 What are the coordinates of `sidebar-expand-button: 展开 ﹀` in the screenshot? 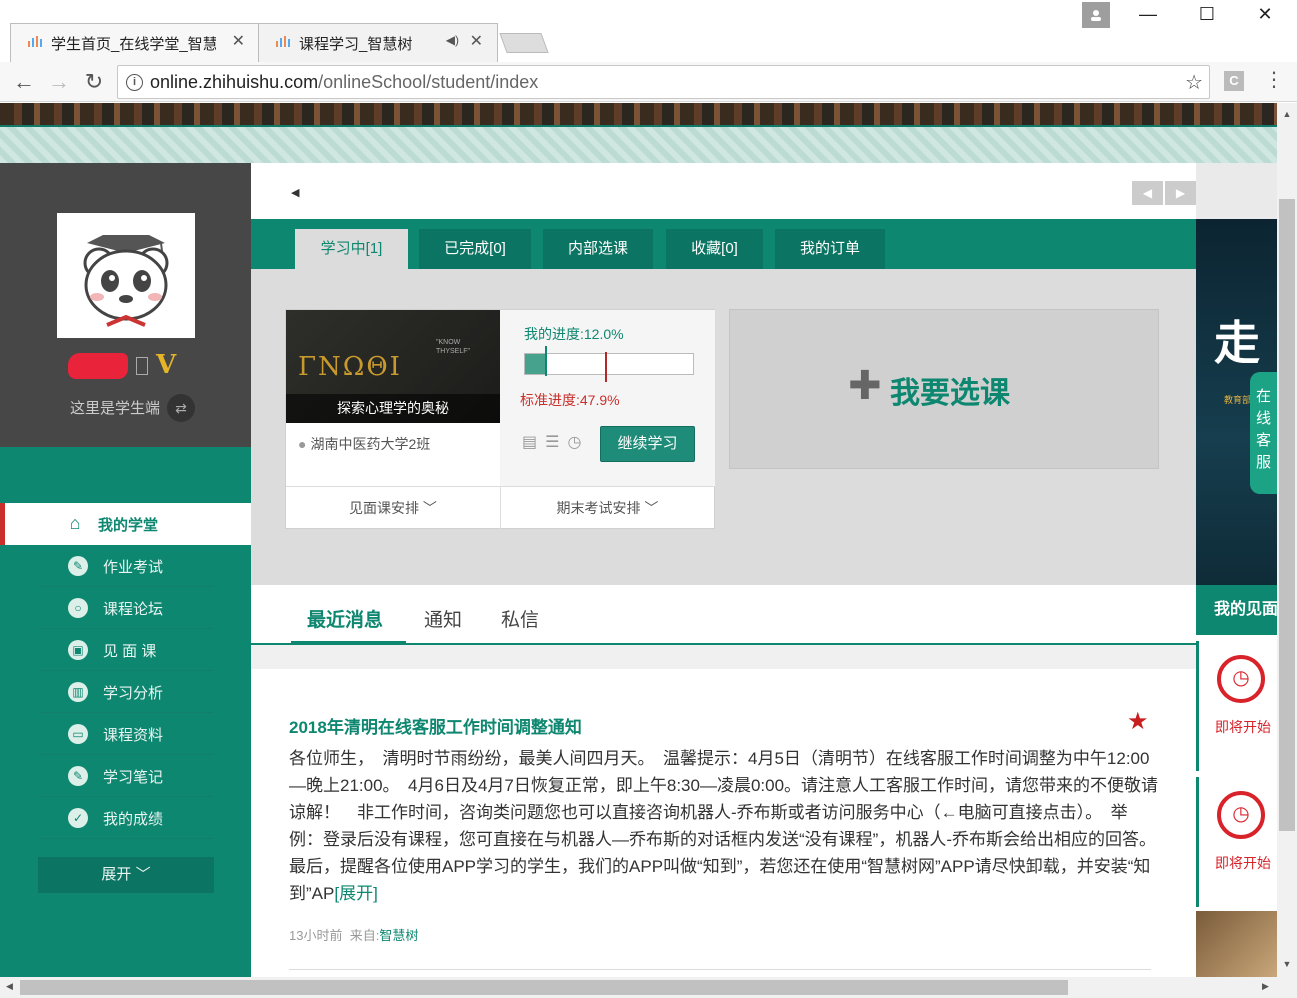 It's located at (126, 875).